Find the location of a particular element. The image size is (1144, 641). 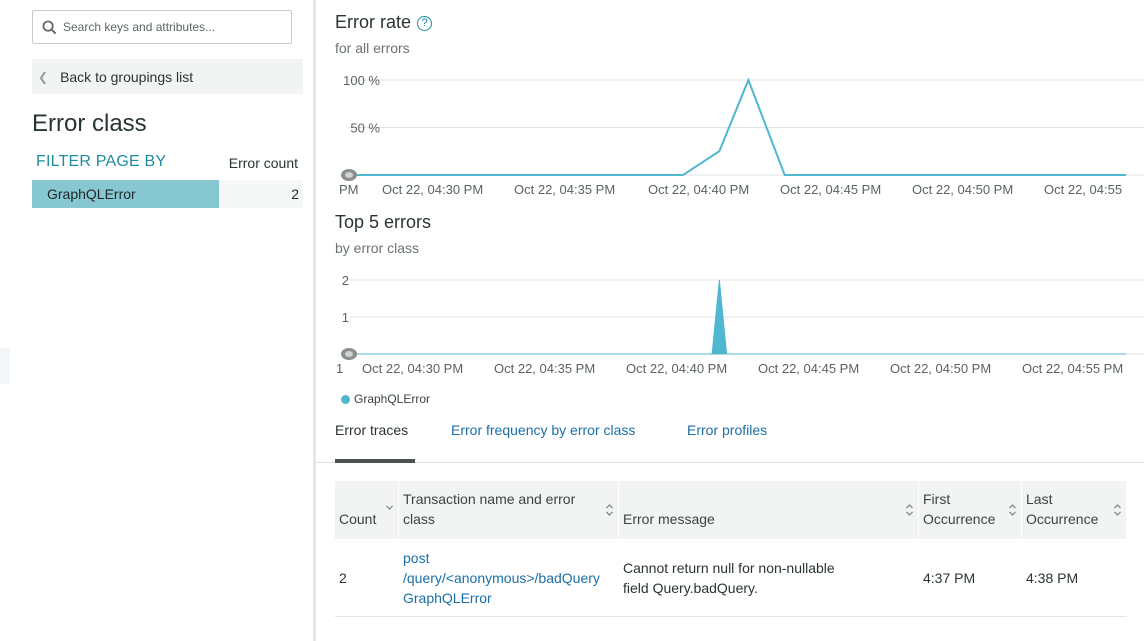

active-tab-indicator is located at coordinates (375, 461).